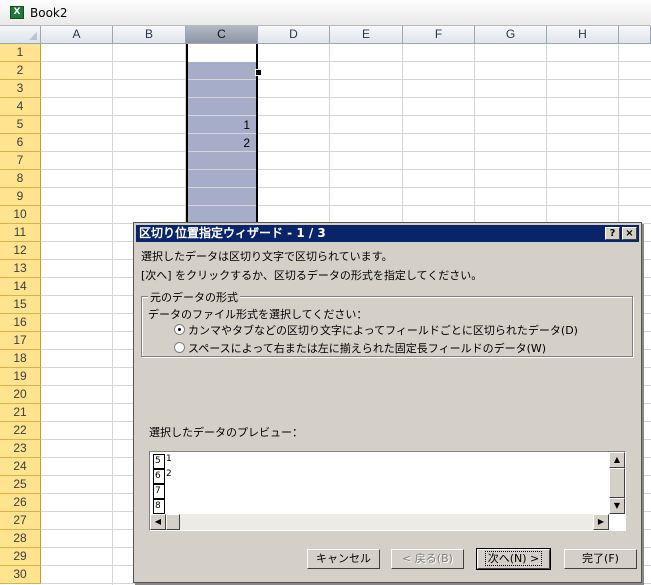 Image resolution: width=651 pixels, height=585 pixels. What do you see at coordinates (635, 35) in the screenshot?
I see `column-header-partial` at bounding box center [635, 35].